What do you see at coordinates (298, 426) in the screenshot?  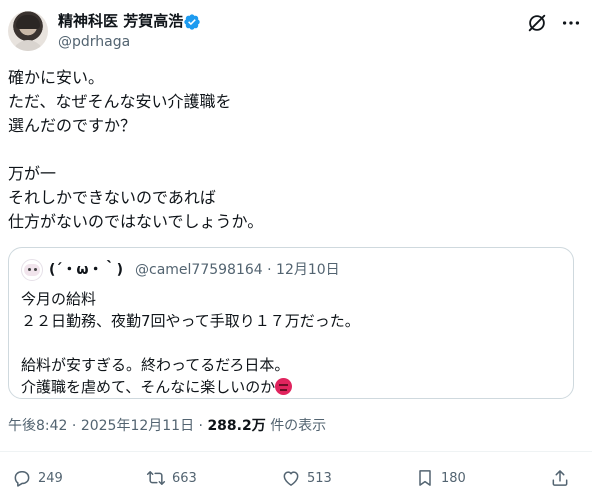 I see `views-label: 件の表示` at bounding box center [298, 426].